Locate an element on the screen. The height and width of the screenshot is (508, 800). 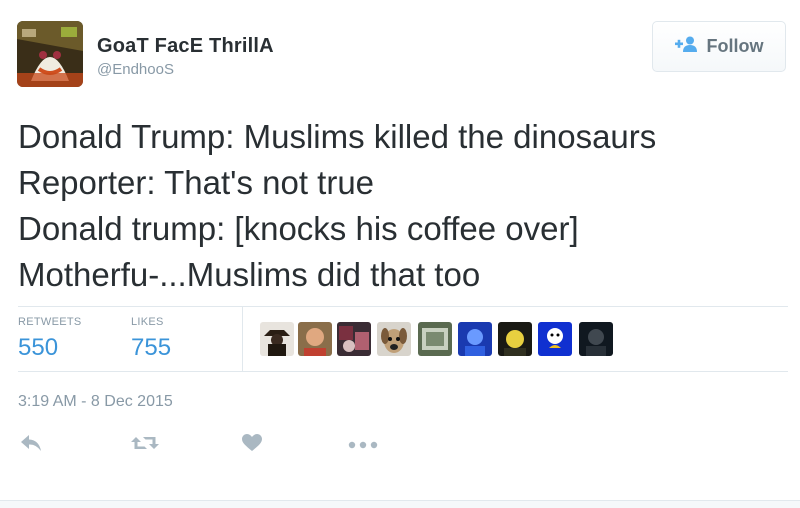
author-display-name: GoaT FacE ThrillA is located at coordinates (185, 46).